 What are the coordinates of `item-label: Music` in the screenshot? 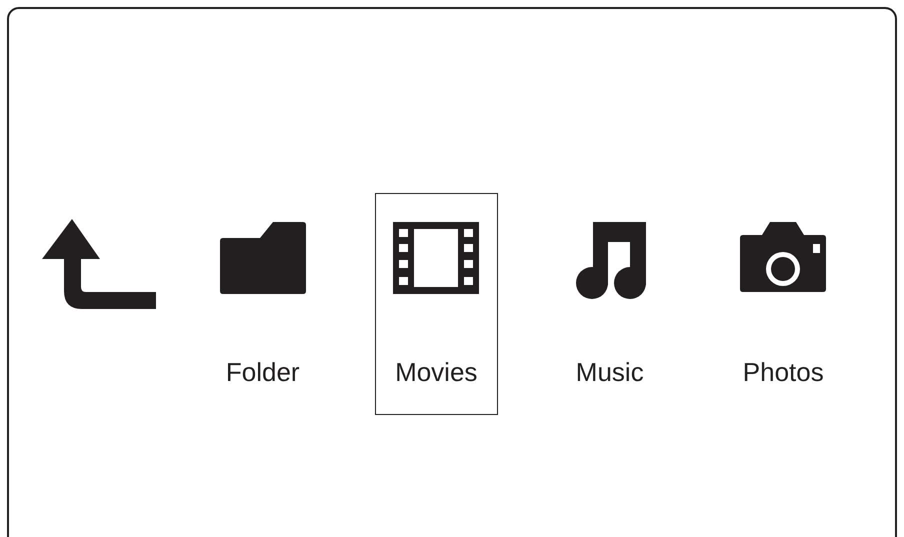 It's located at (610, 372).